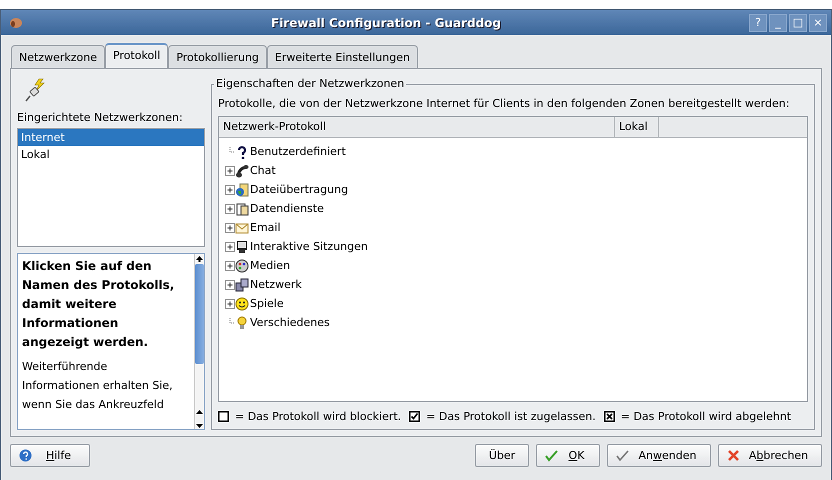  Describe the element at coordinates (242, 189) in the screenshot. I see `globe-document-icon` at that location.